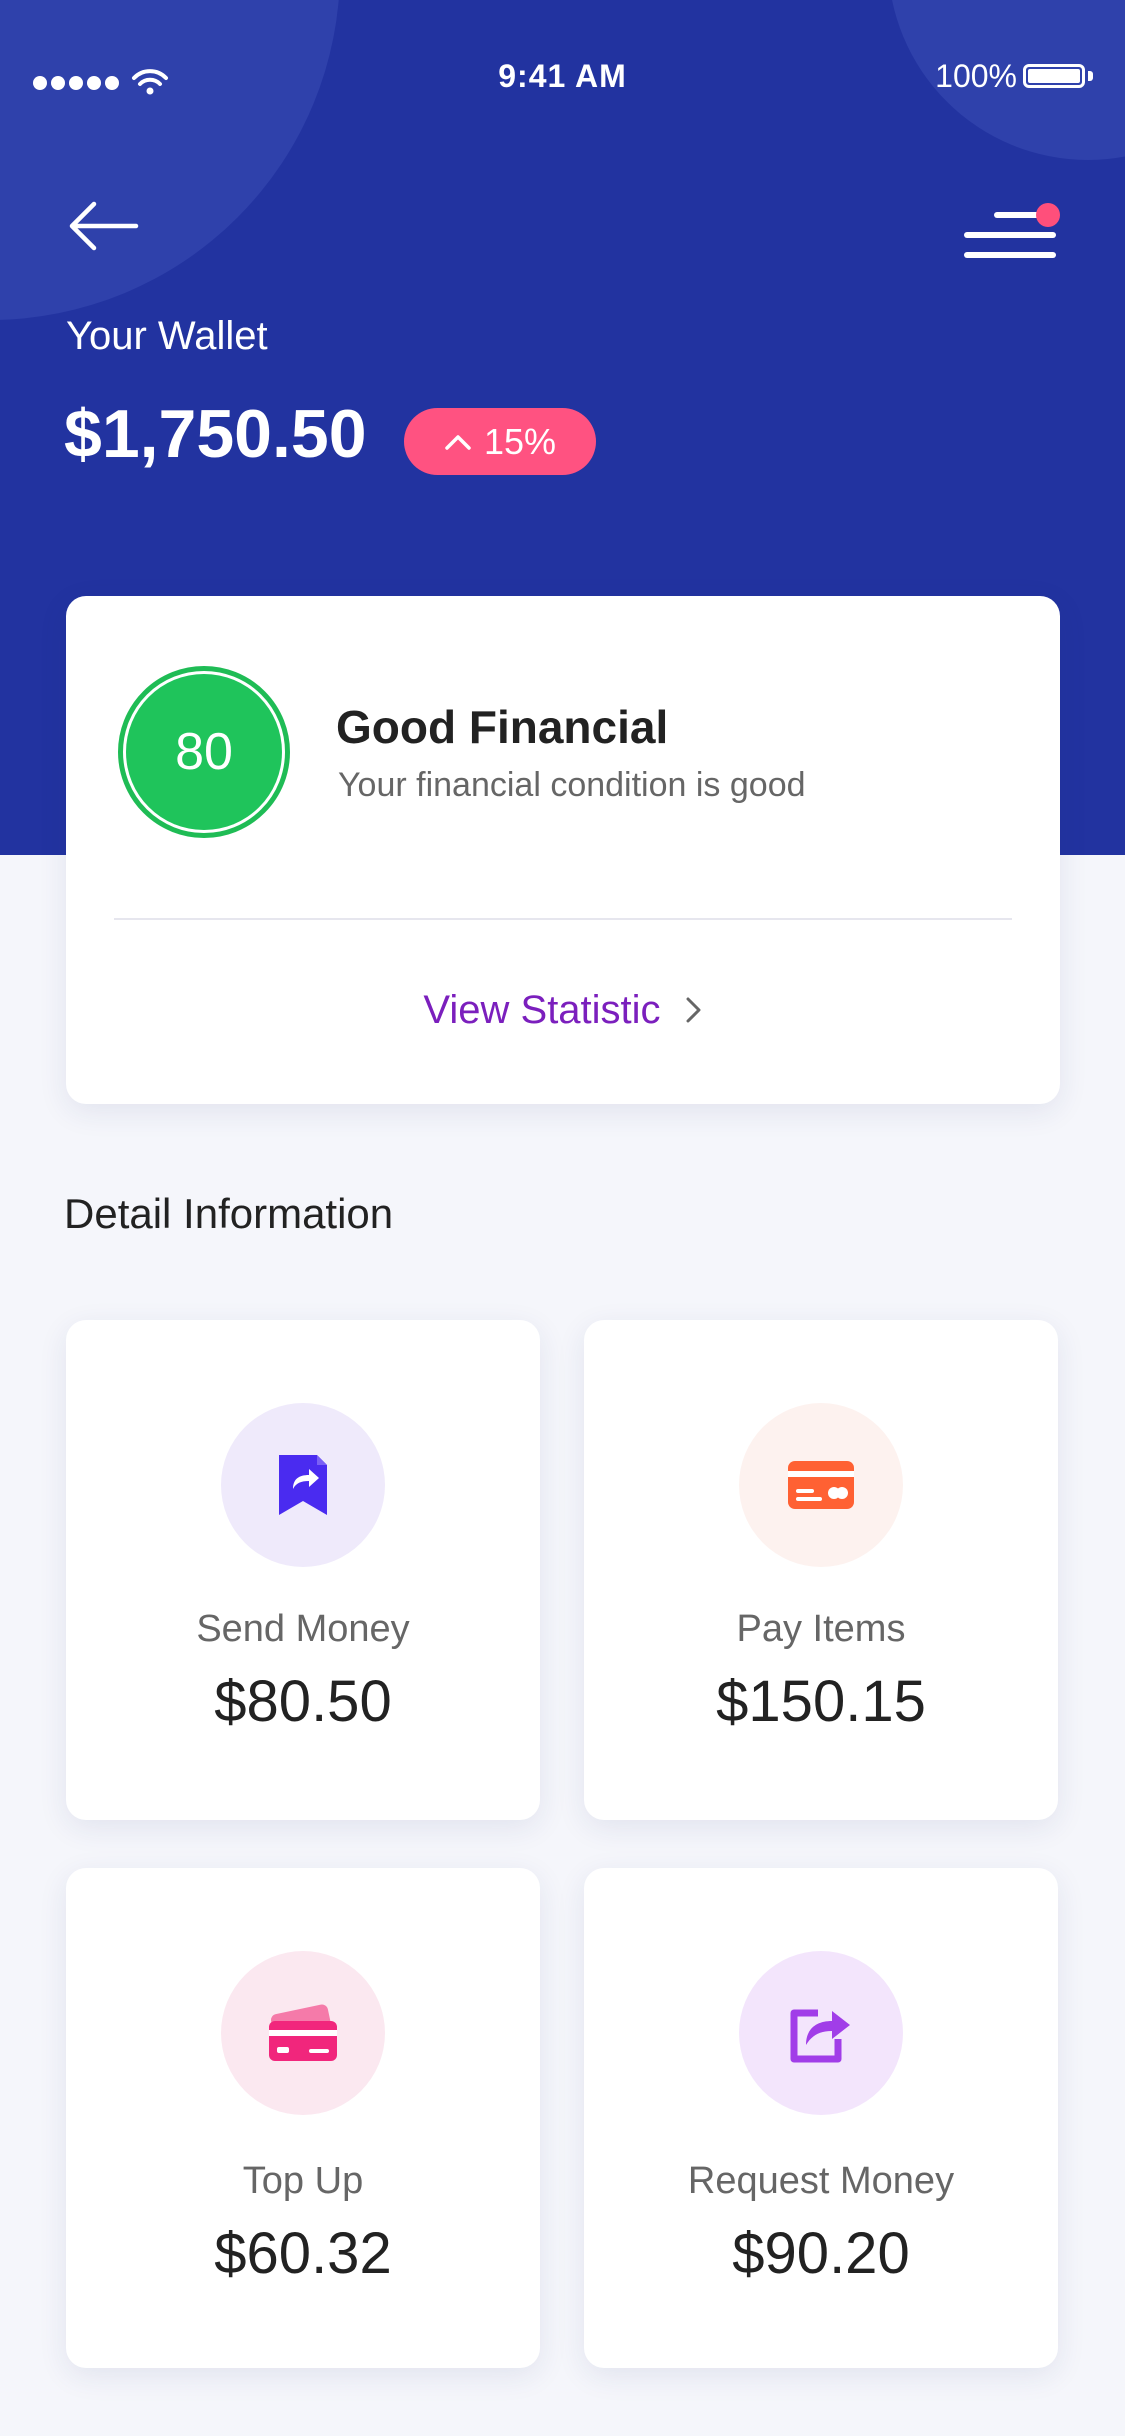 This screenshot has height=2436, width=1125. Describe the element at coordinates (820, 2036) in the screenshot. I see `share-box-icon` at that location.